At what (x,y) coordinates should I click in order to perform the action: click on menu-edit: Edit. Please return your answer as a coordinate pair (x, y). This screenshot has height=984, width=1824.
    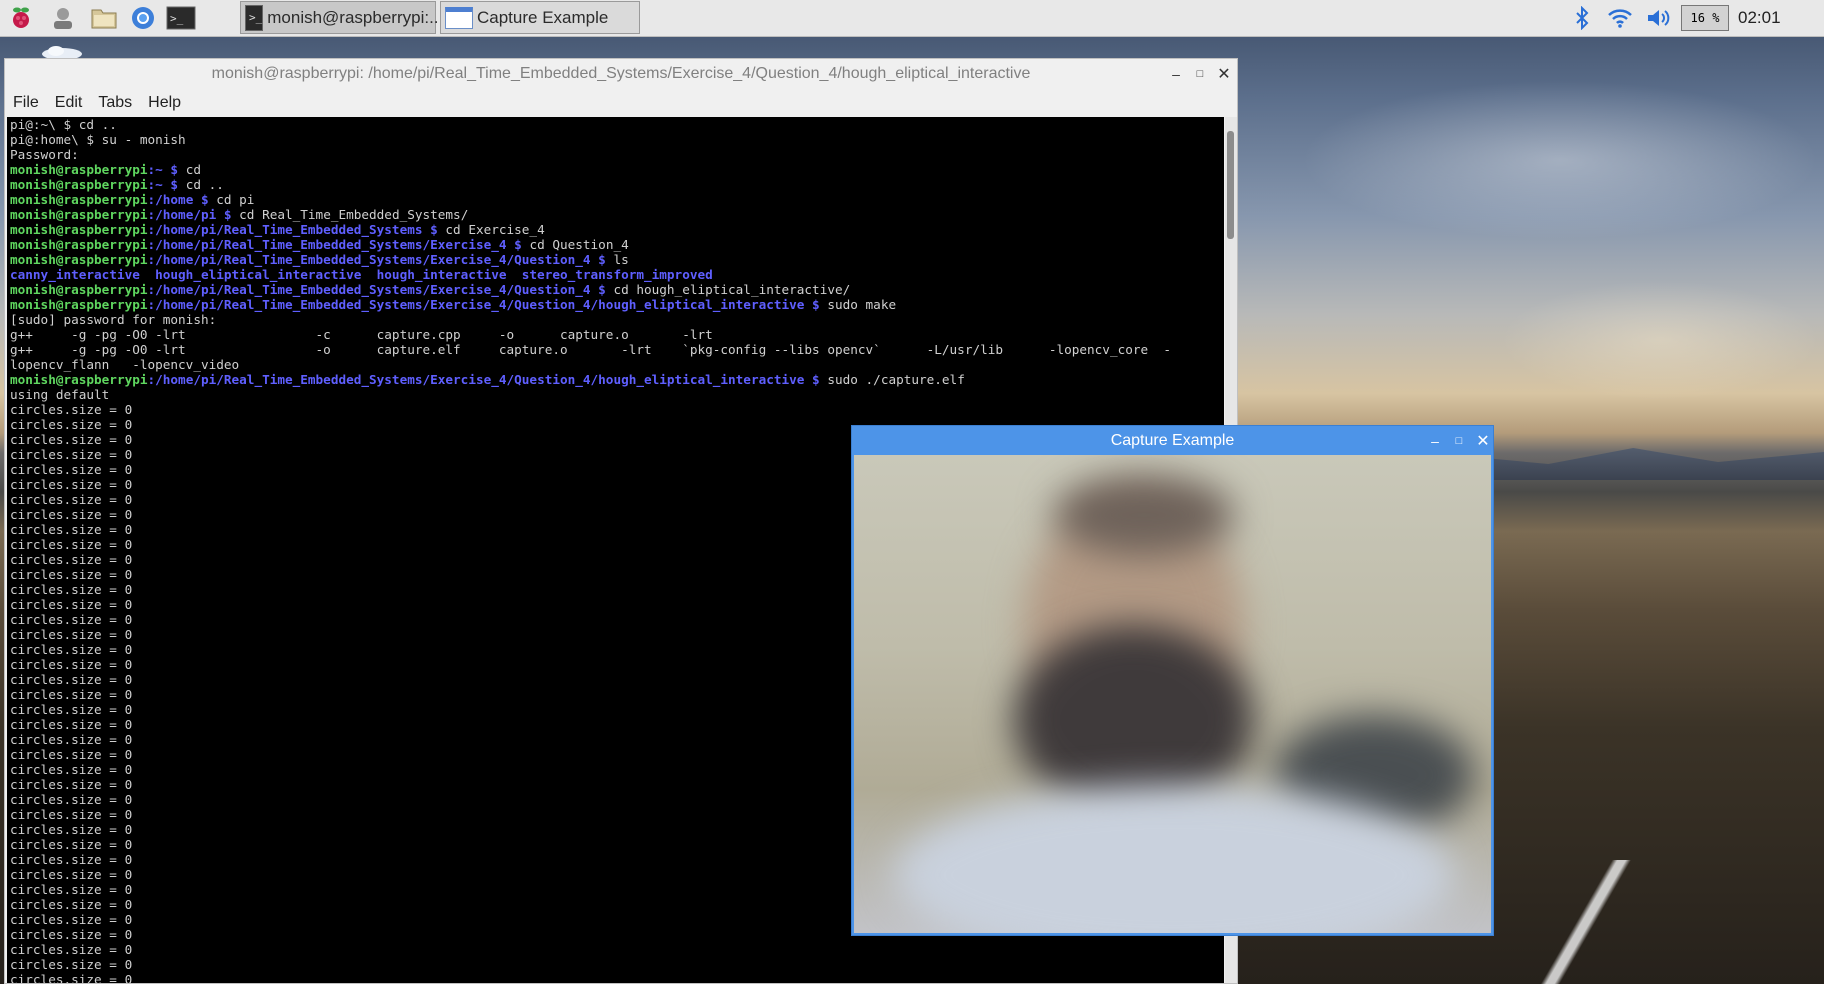
    Looking at the image, I should click on (69, 103).